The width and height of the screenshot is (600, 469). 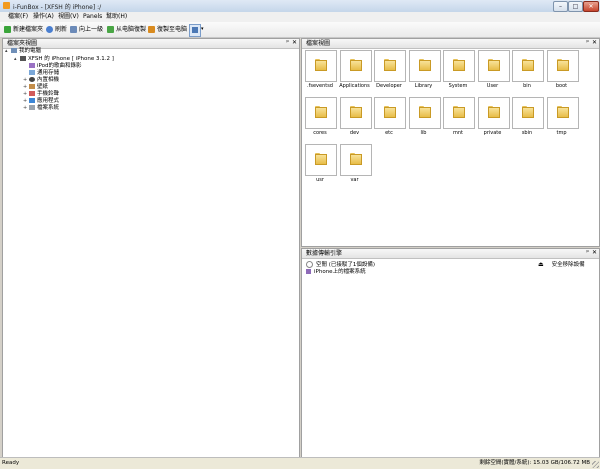 I want to click on transfer-status-row: 空閒 (已接駁了1個設備), so click(x=340, y=265).